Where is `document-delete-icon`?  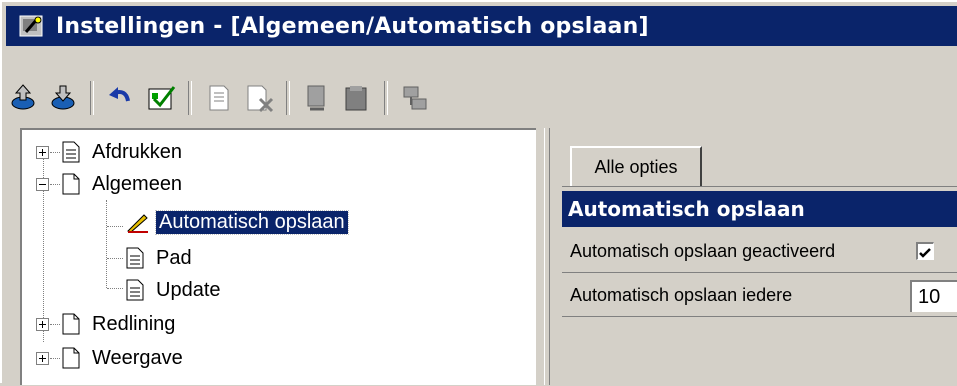
document-delete-icon is located at coordinates (260, 99).